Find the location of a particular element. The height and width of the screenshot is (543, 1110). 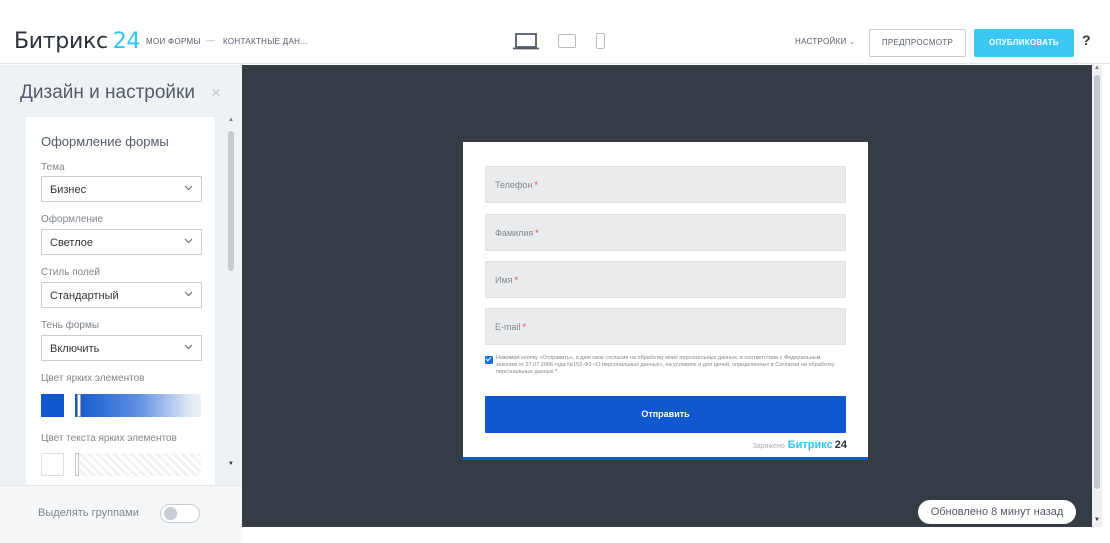

accent-color-opacity-slider is located at coordinates (138, 405).